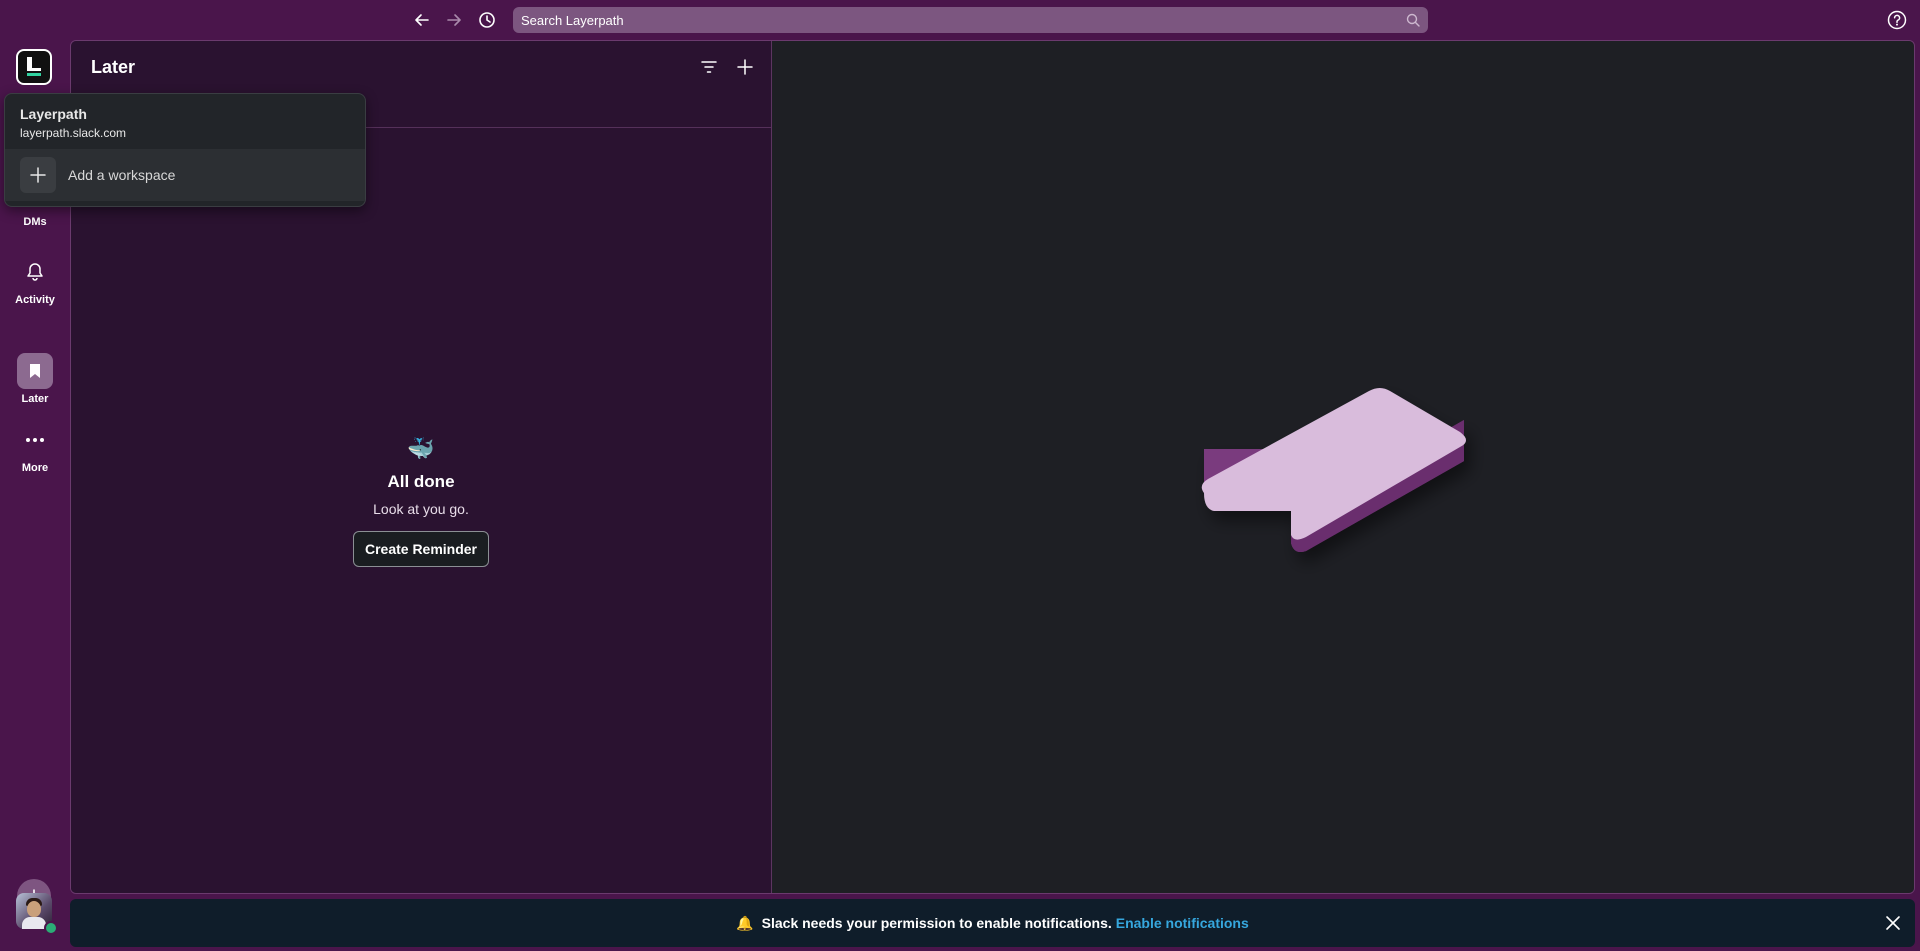 This screenshot has width=1920, height=951. What do you see at coordinates (421, 549) in the screenshot?
I see `create-reminder-button: Create Reminder` at bounding box center [421, 549].